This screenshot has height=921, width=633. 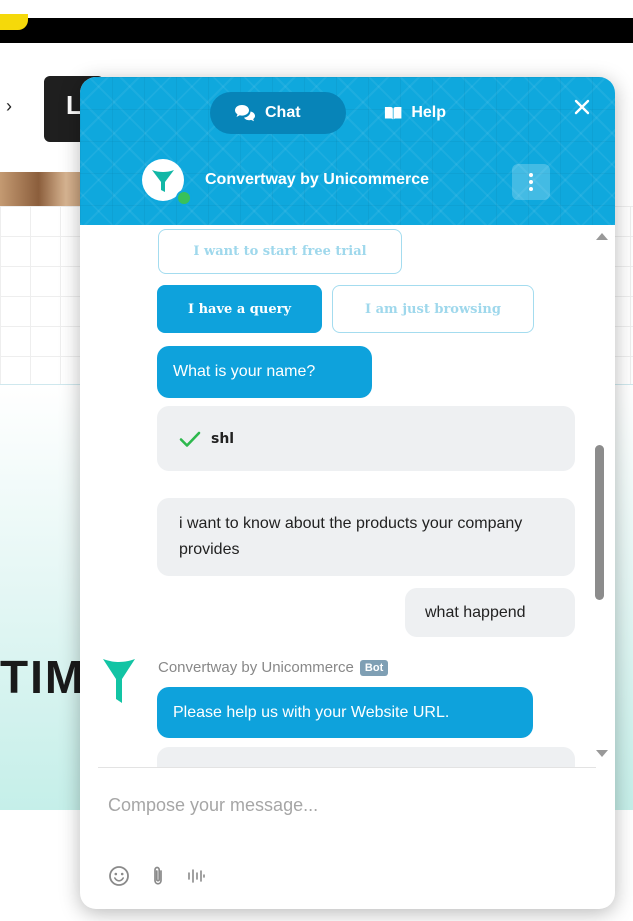 I want to click on user-answer: shl, so click(x=366, y=438).